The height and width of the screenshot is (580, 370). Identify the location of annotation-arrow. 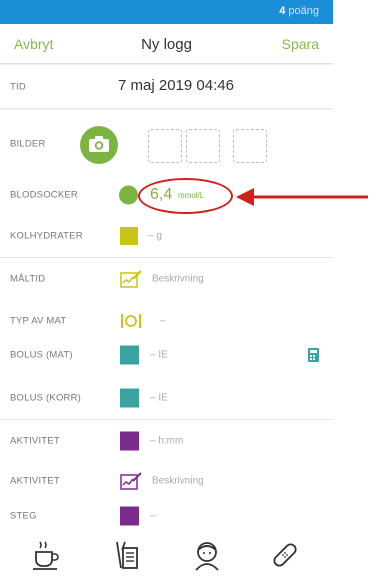
(302, 197).